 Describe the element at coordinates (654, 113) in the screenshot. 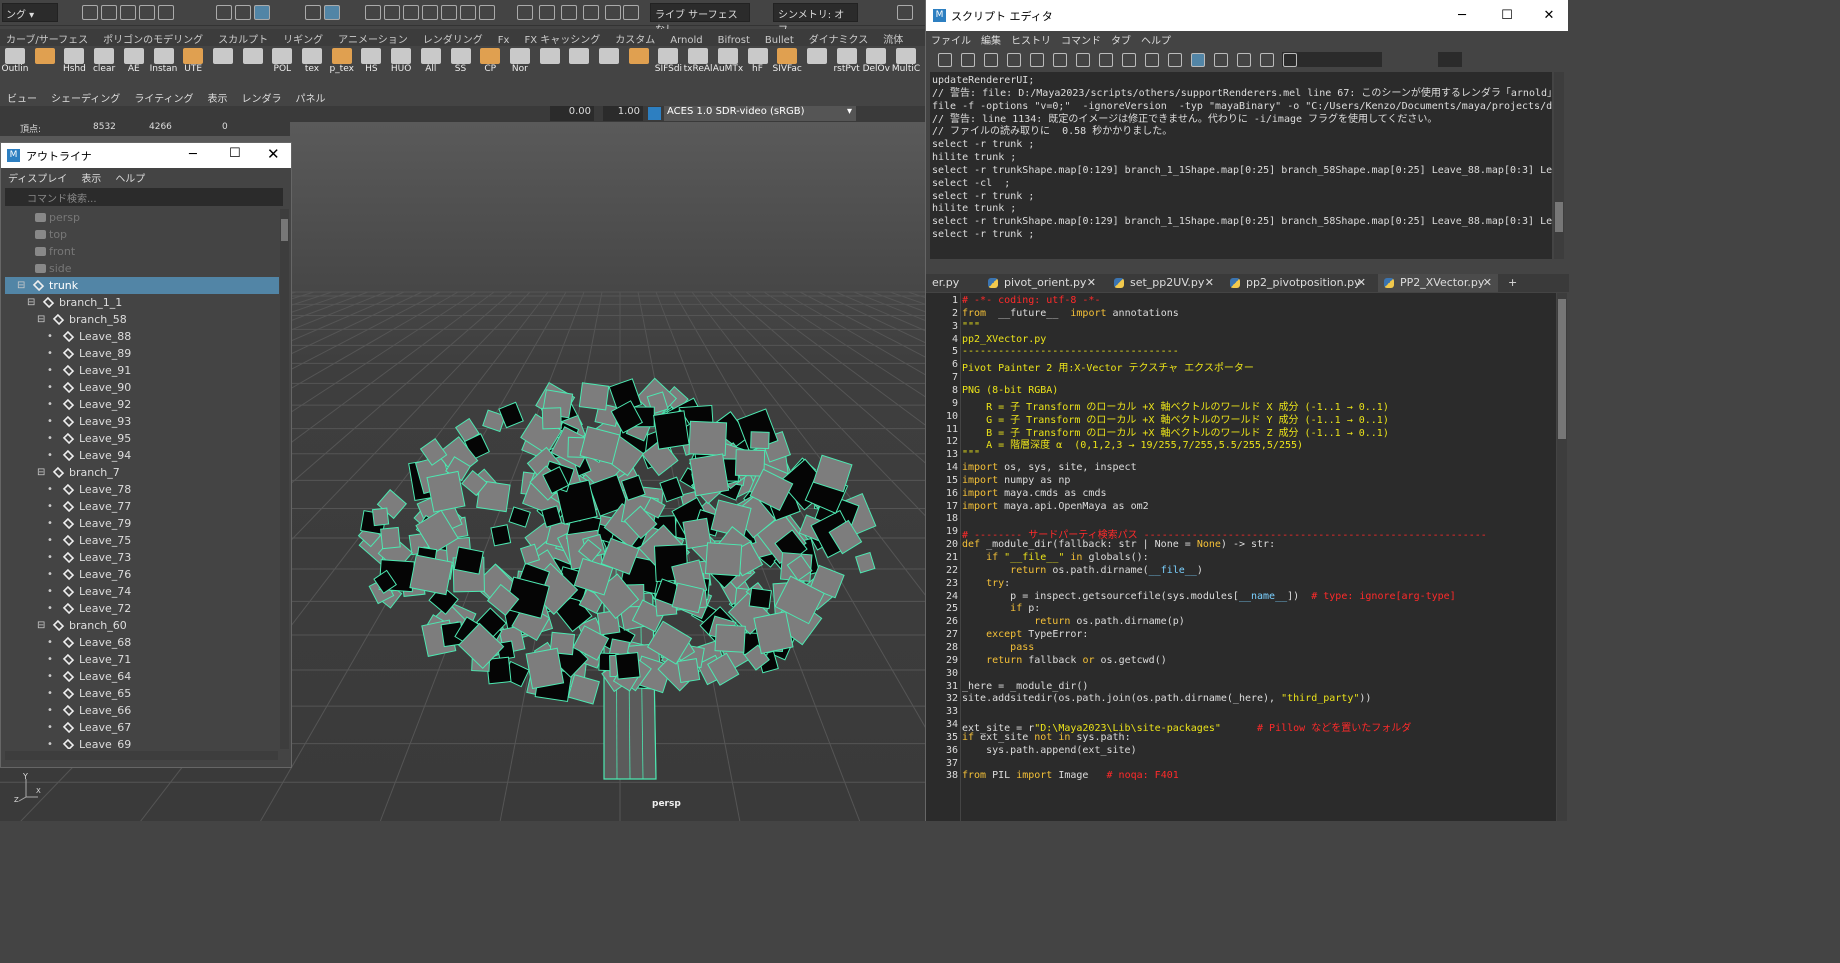

I see `color-management-icon` at that location.